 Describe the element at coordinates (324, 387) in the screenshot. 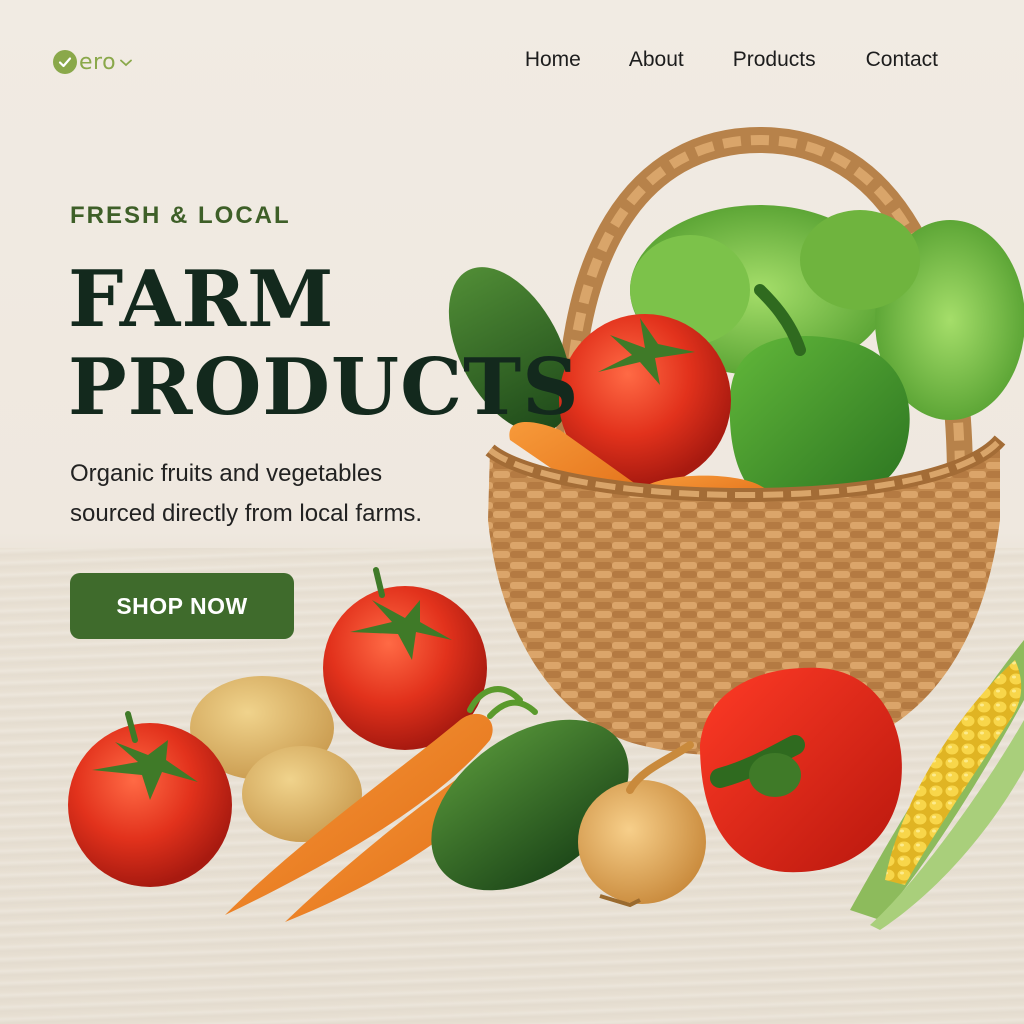

I see `headline-line-2: PRODUCTS` at that location.